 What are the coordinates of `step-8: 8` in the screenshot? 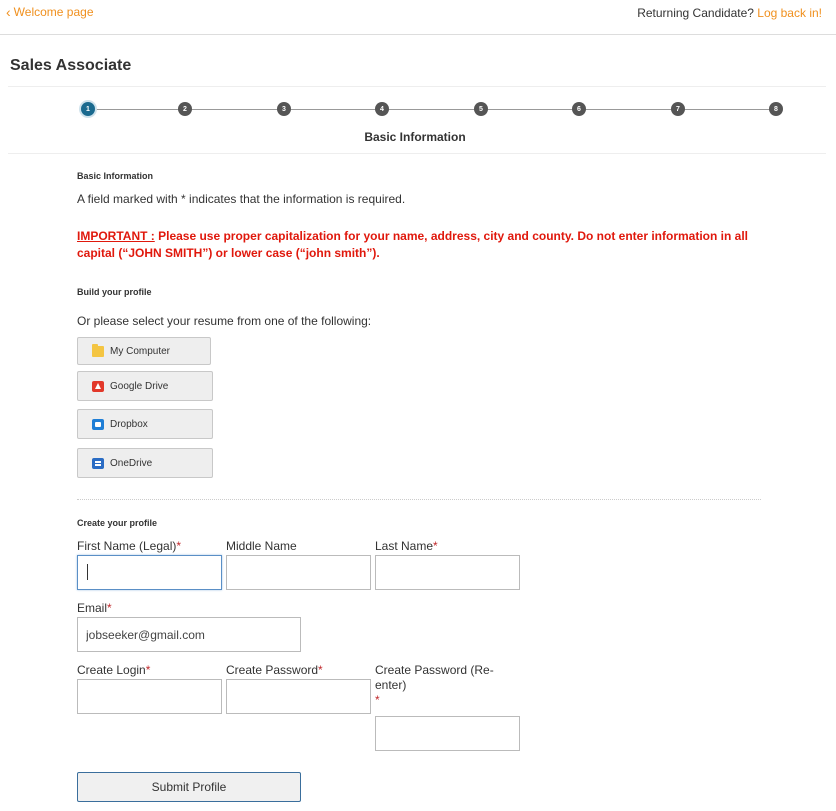 It's located at (776, 109).